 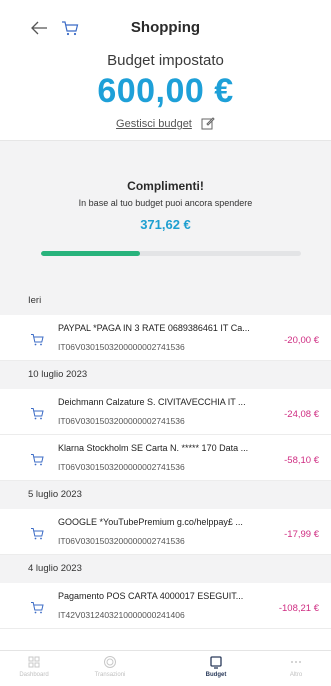 What do you see at coordinates (165, 668) in the screenshot?
I see `bottom-navigation: Dashboard Transazioni Budget Altro` at bounding box center [165, 668].